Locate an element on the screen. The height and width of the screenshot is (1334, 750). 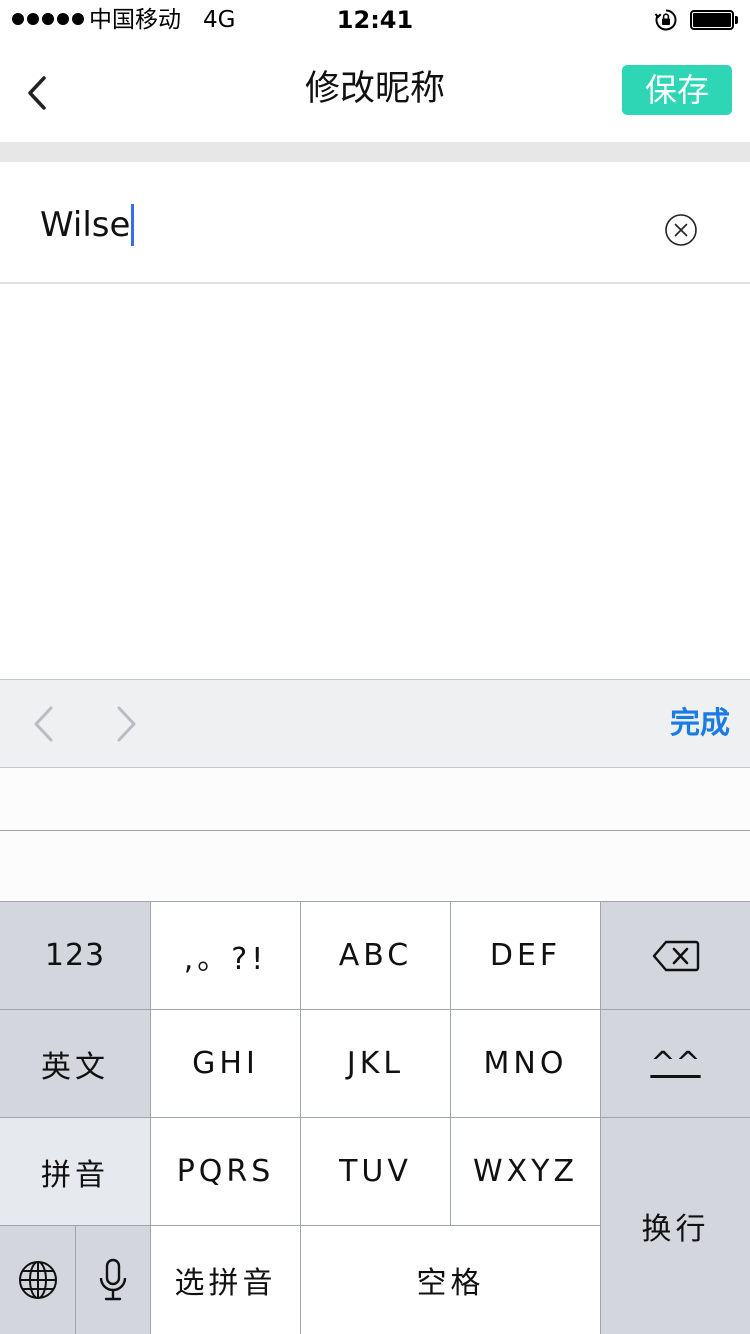
chevron-left-icon is located at coordinates (43, 724).